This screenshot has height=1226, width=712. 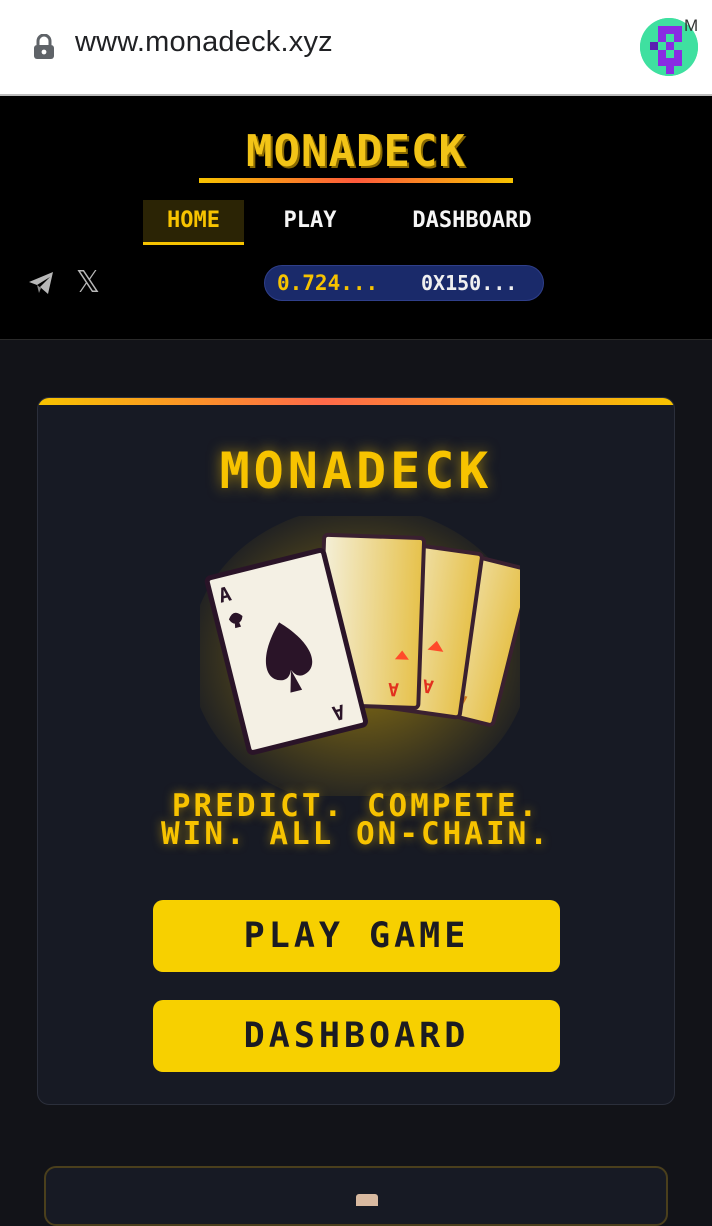 I want to click on url-text: www.monadeck.xyz, so click(x=204, y=42).